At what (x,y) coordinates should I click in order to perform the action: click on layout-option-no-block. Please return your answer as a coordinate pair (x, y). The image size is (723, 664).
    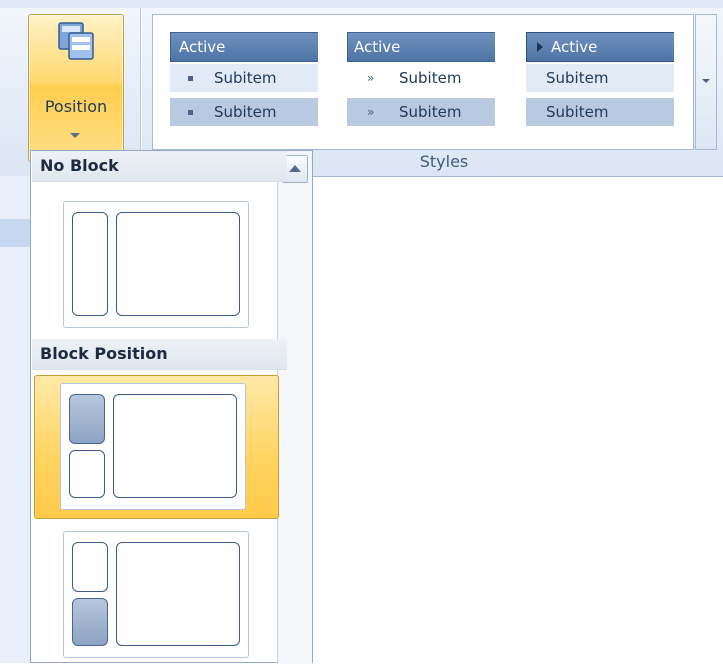
    Looking at the image, I should click on (156, 264).